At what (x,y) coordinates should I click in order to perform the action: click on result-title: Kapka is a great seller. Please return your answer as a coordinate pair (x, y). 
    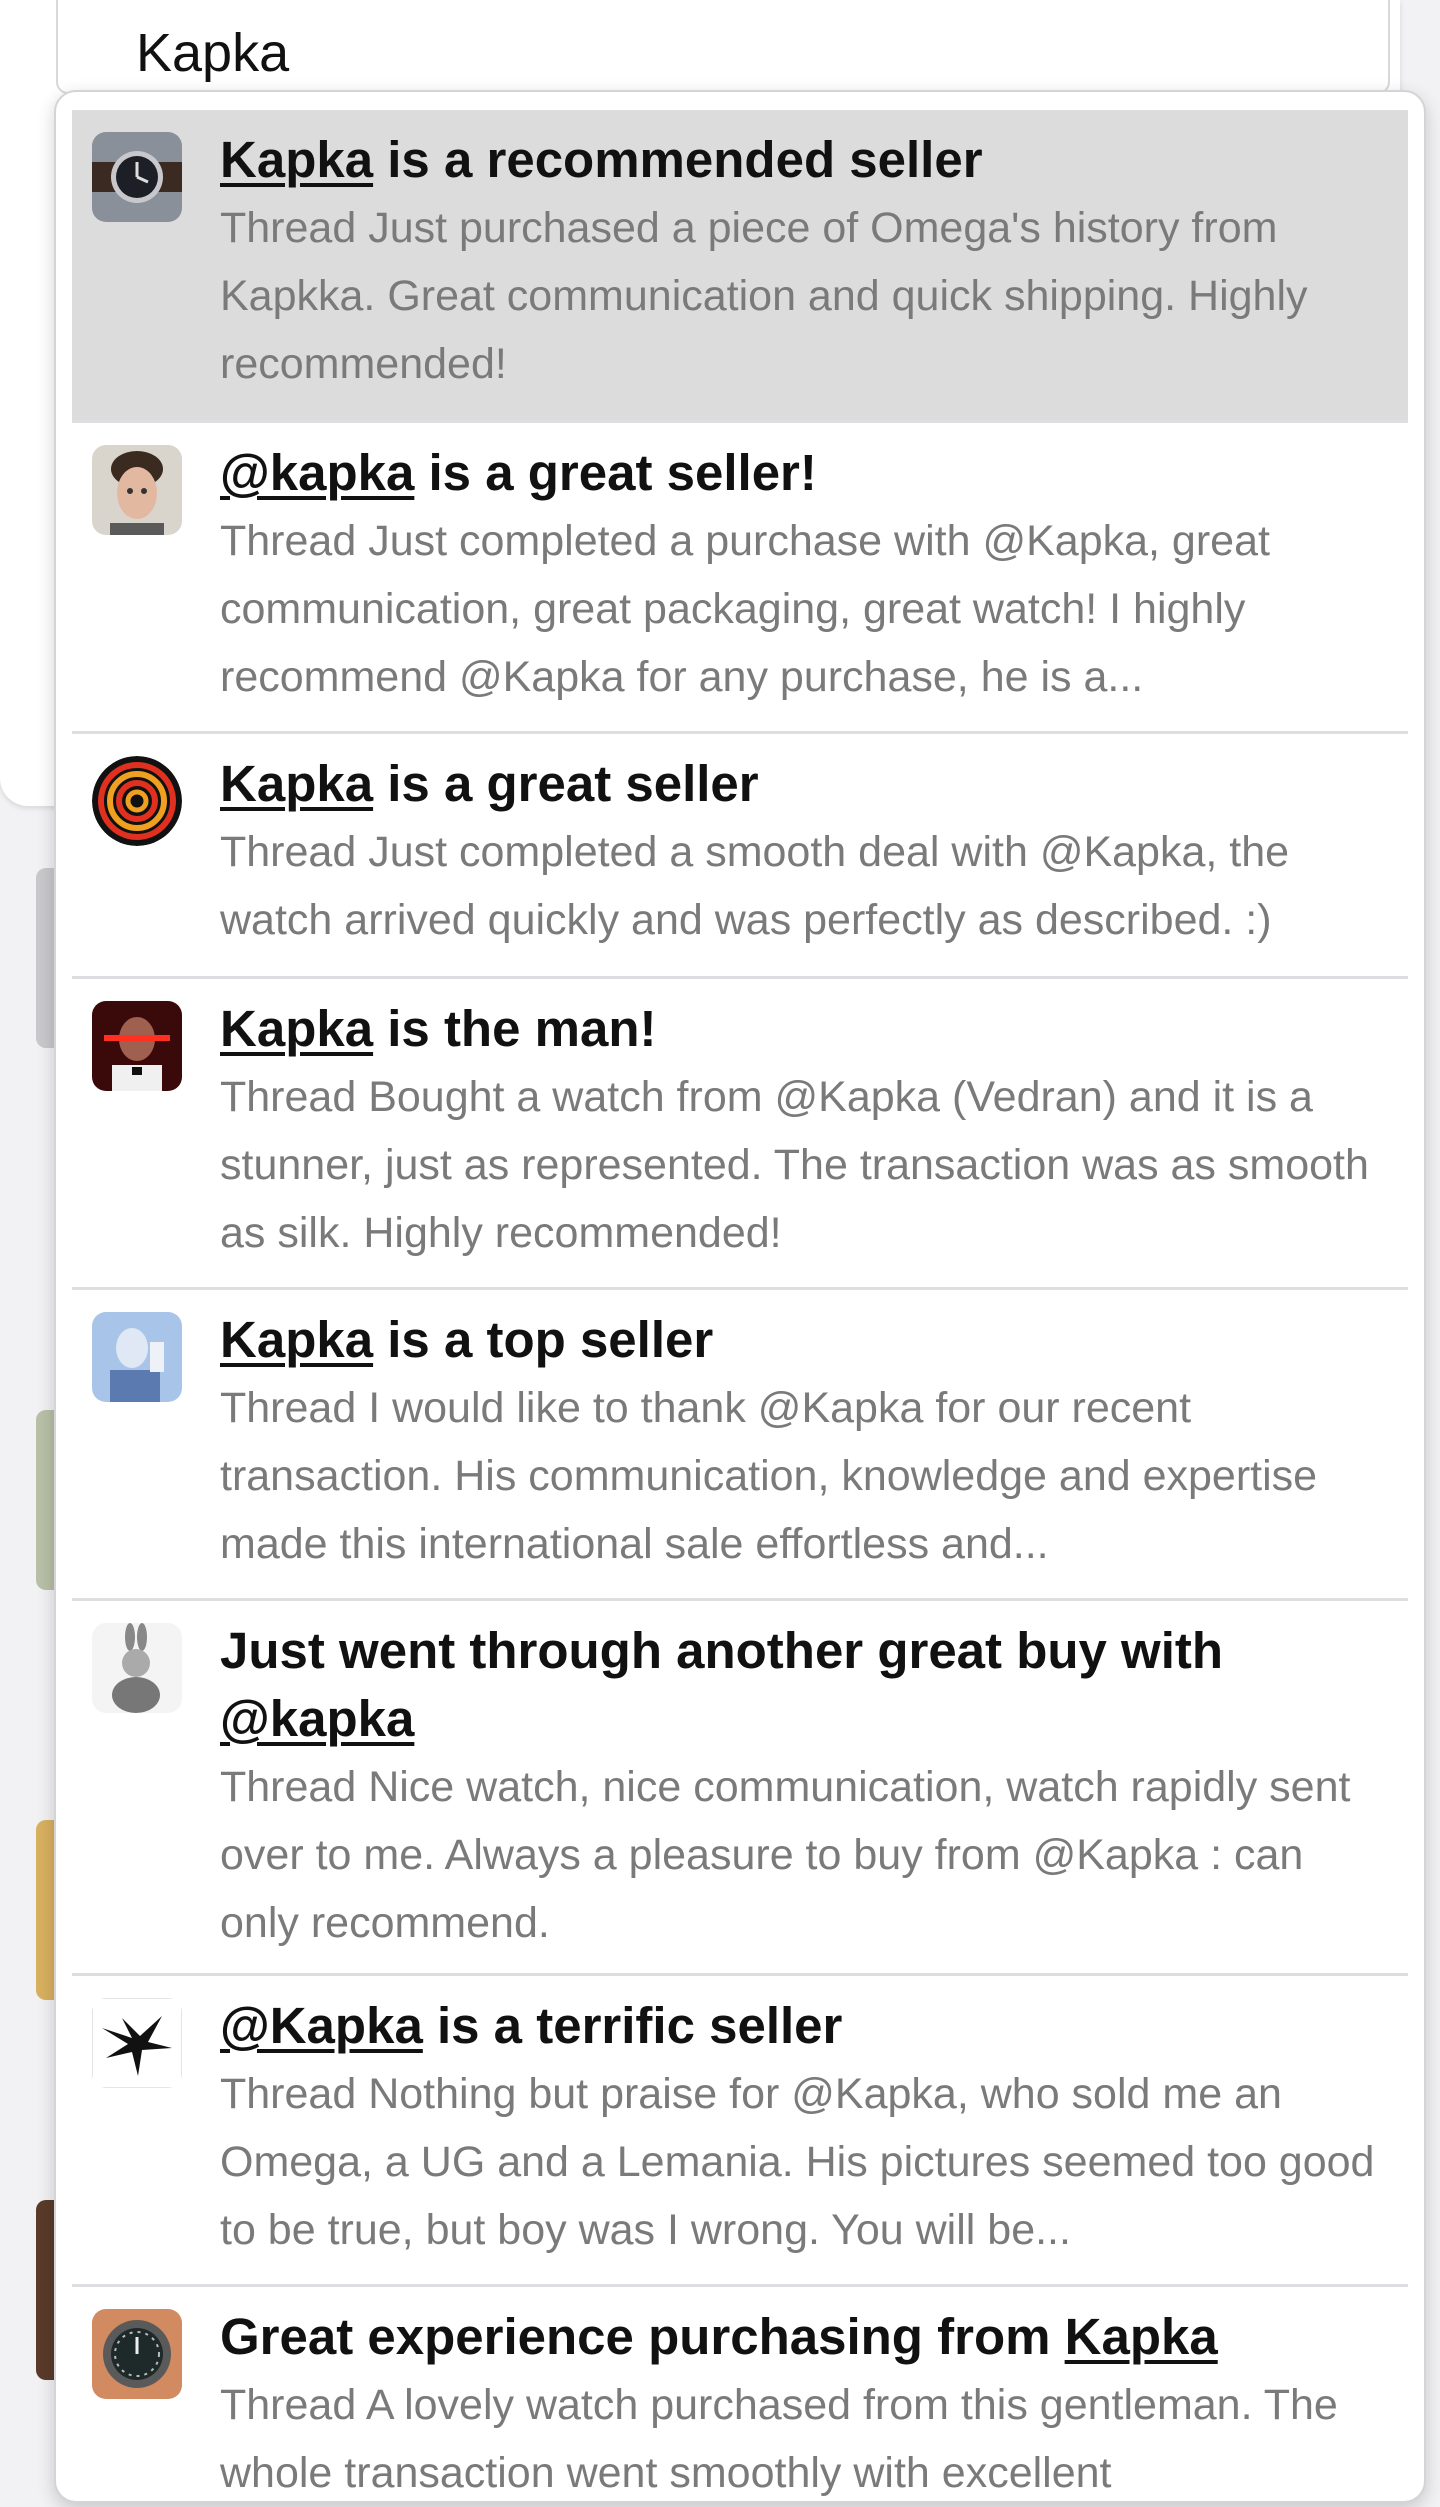
    Looking at the image, I should click on (804, 784).